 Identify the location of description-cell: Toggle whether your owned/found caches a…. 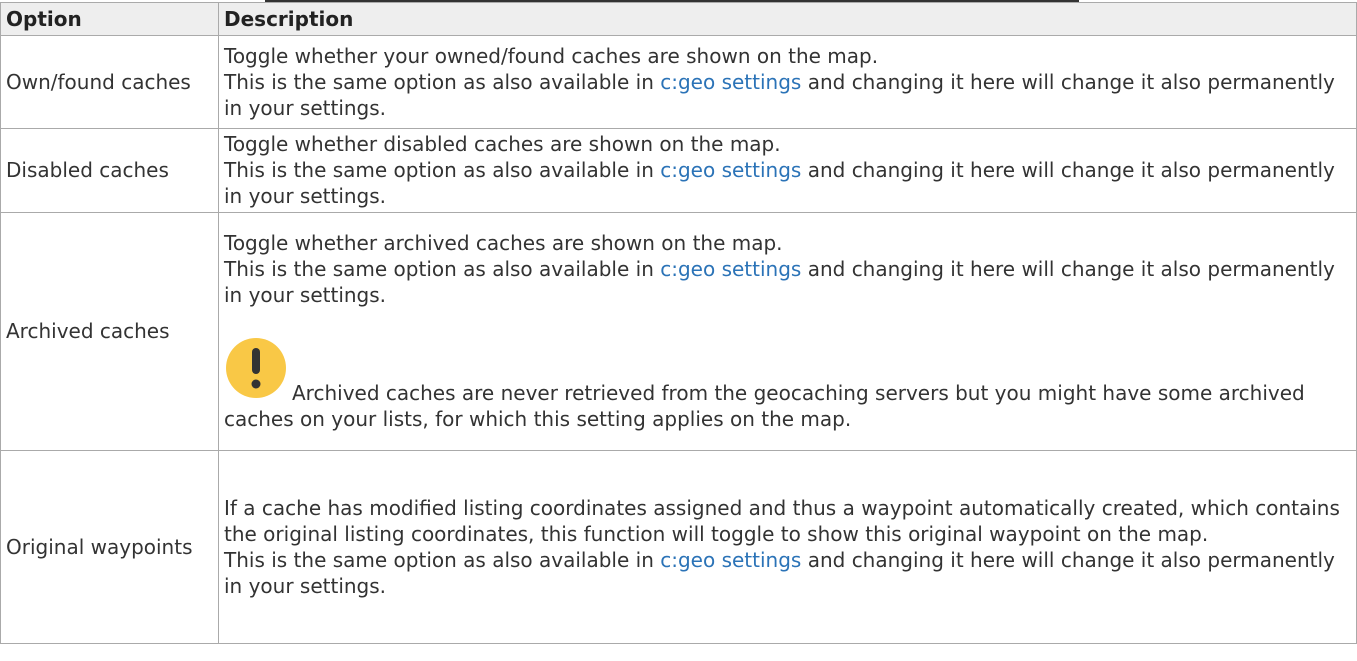
(787, 82).